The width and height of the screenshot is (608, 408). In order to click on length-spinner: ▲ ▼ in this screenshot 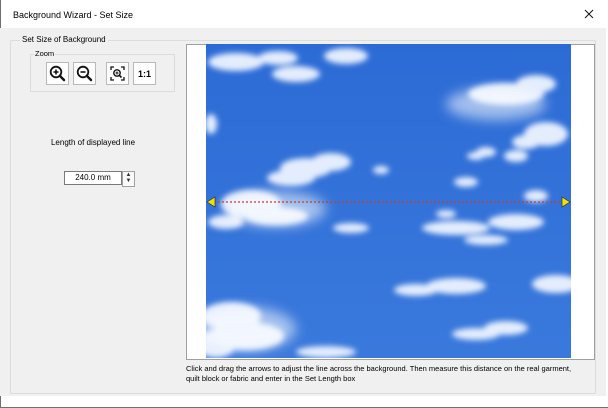, I will do `click(99, 179)`.